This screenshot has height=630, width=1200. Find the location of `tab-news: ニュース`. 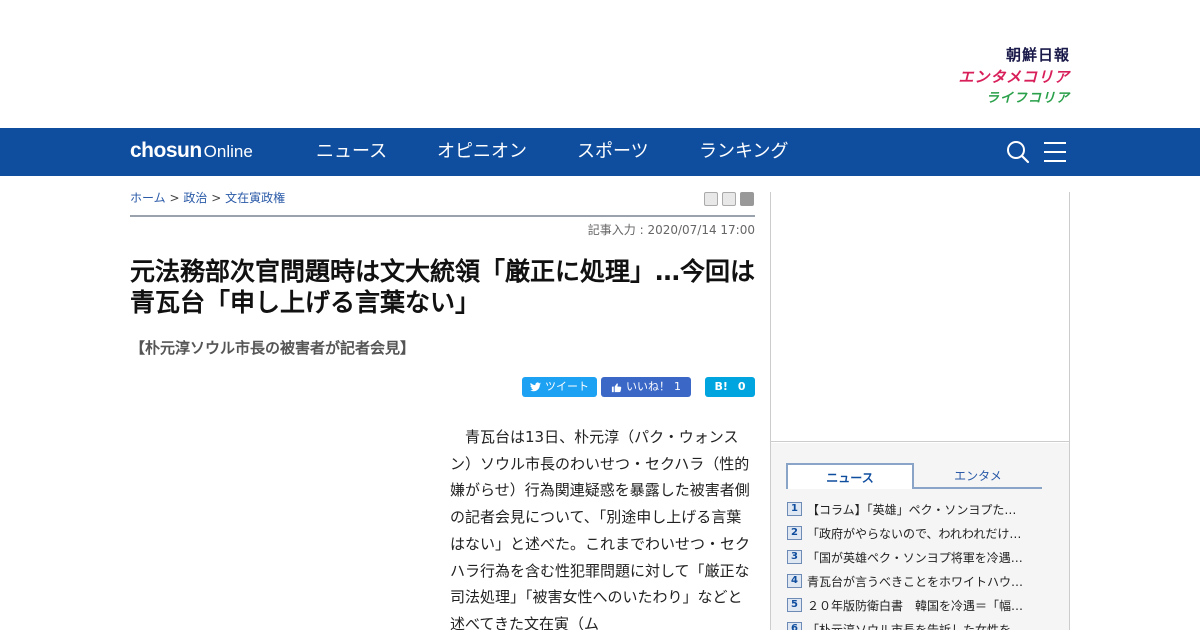

tab-news: ニュース is located at coordinates (850, 476).